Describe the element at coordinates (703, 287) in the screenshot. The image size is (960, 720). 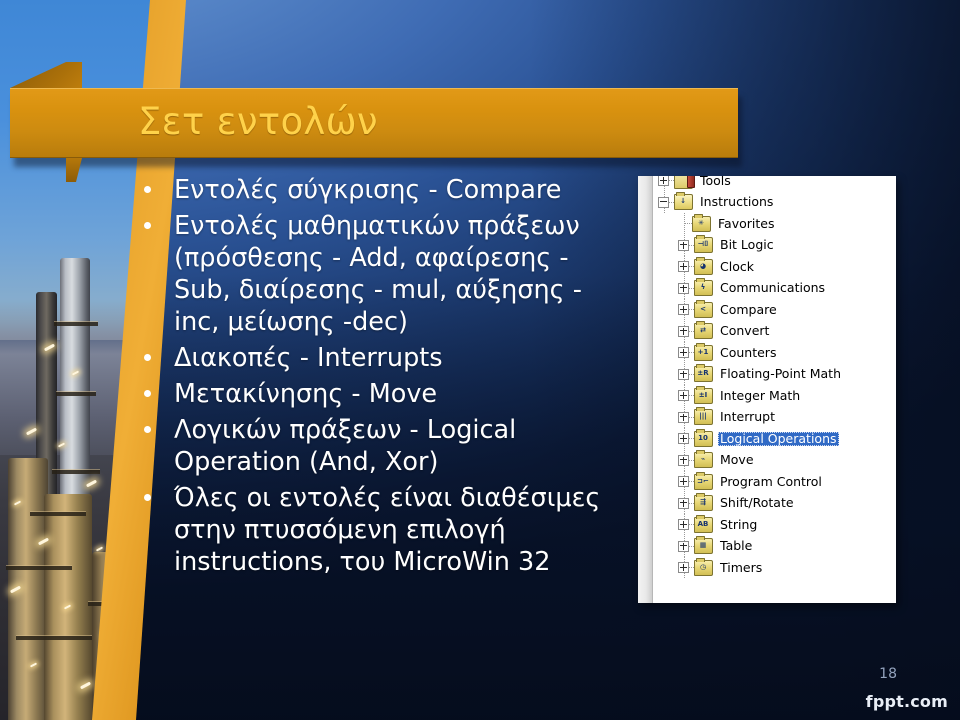
I see `communications-folder-icon: ϟ` at that location.